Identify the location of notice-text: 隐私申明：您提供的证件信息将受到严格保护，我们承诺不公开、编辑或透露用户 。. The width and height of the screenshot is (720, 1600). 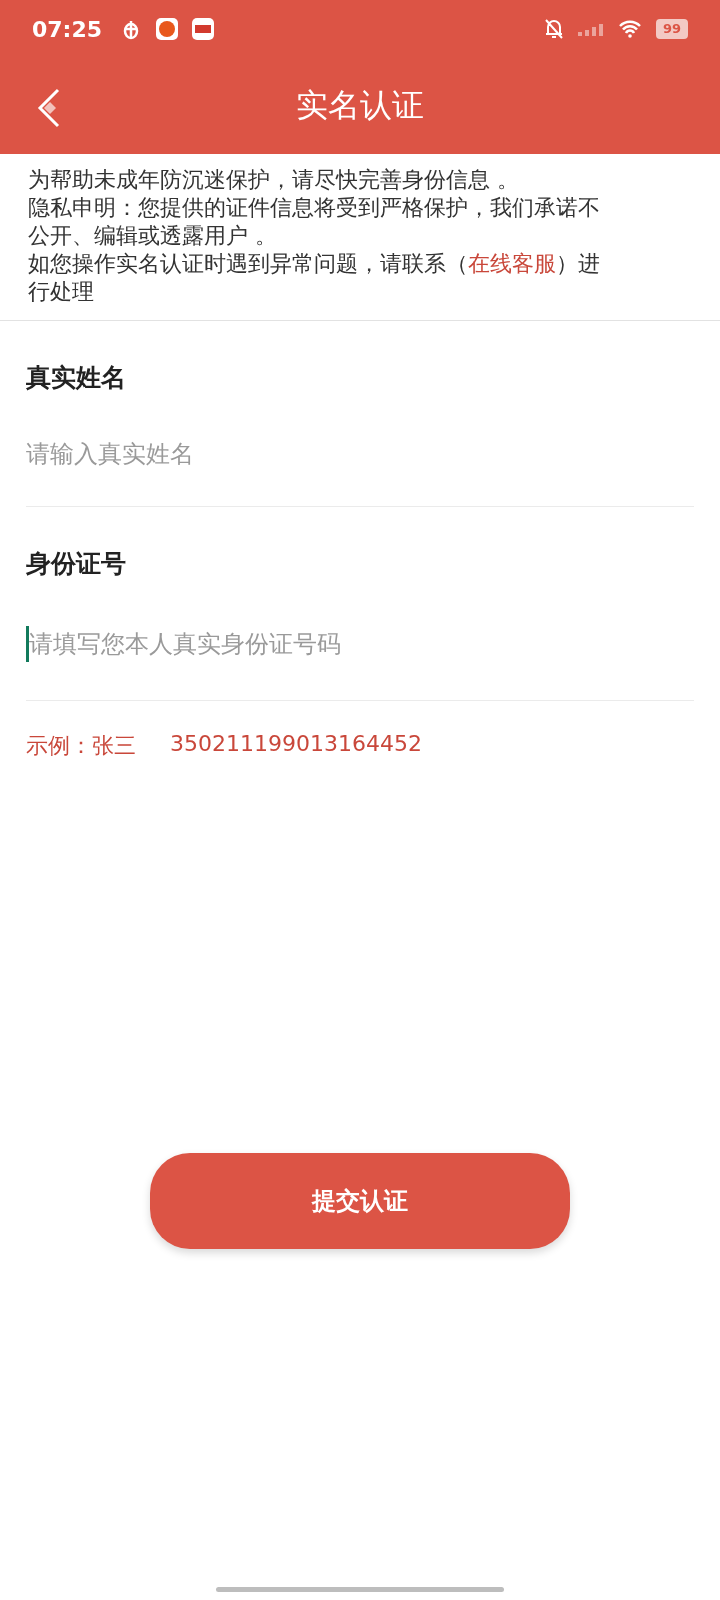
(314, 222).